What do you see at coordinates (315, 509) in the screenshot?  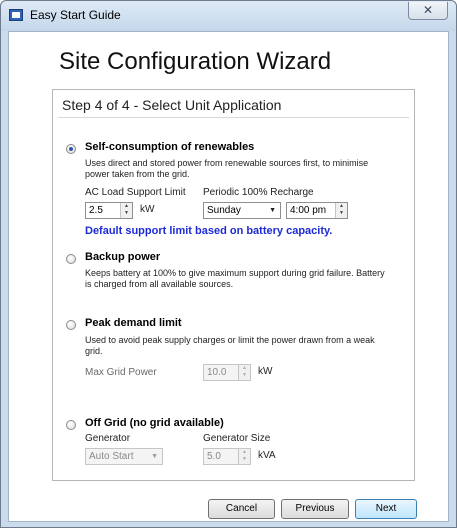 I see `previous-button: Previous` at bounding box center [315, 509].